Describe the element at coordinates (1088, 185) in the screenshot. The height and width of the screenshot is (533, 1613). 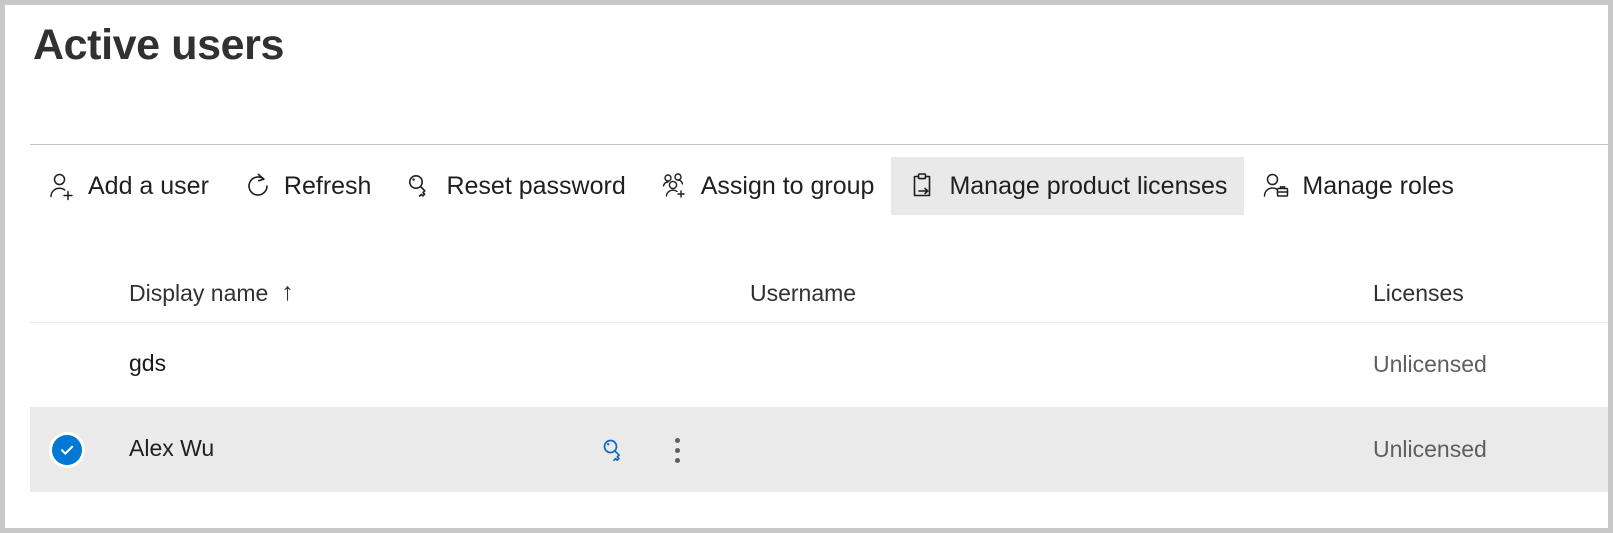
I see `command-label: Manage product licenses` at that location.